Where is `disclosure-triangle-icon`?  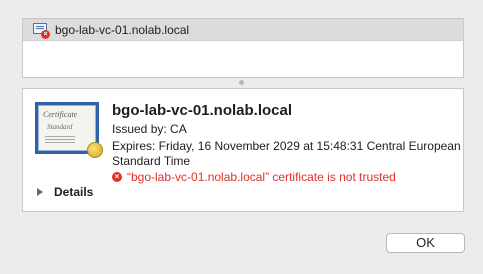
disclosure-triangle-icon is located at coordinates (40, 192).